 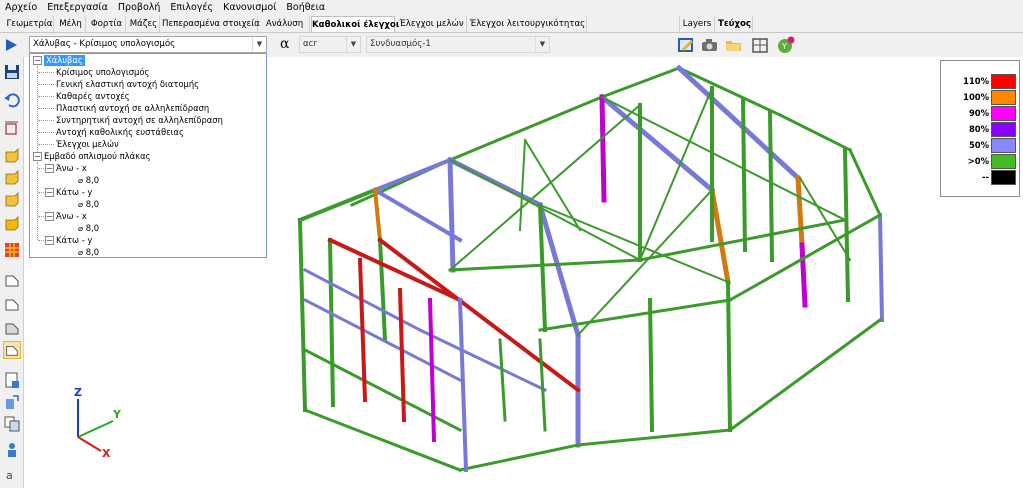 I want to click on view-side-icon, so click(x=12, y=178).